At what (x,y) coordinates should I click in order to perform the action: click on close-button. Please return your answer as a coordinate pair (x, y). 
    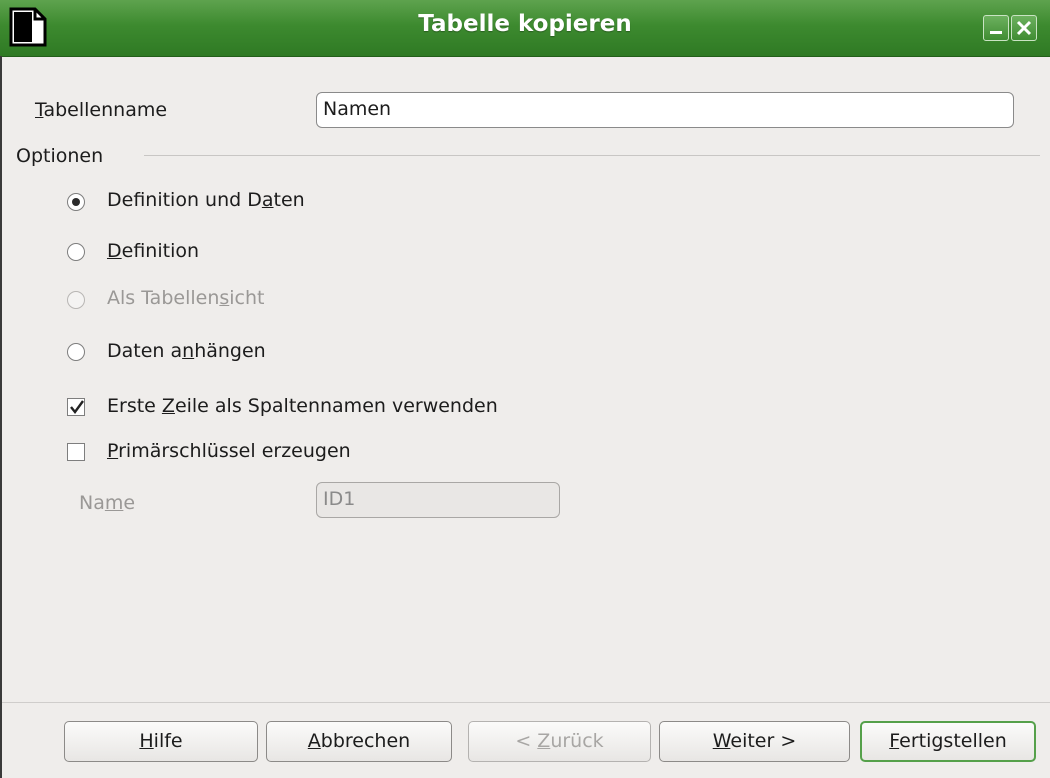
    Looking at the image, I should click on (1024, 28).